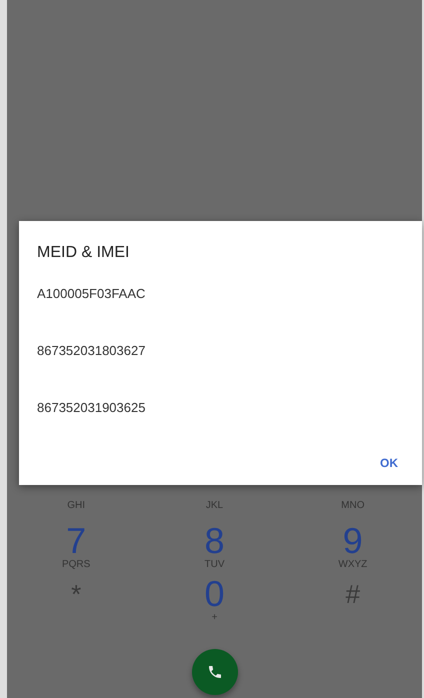  I want to click on dial-key: #, so click(353, 594).